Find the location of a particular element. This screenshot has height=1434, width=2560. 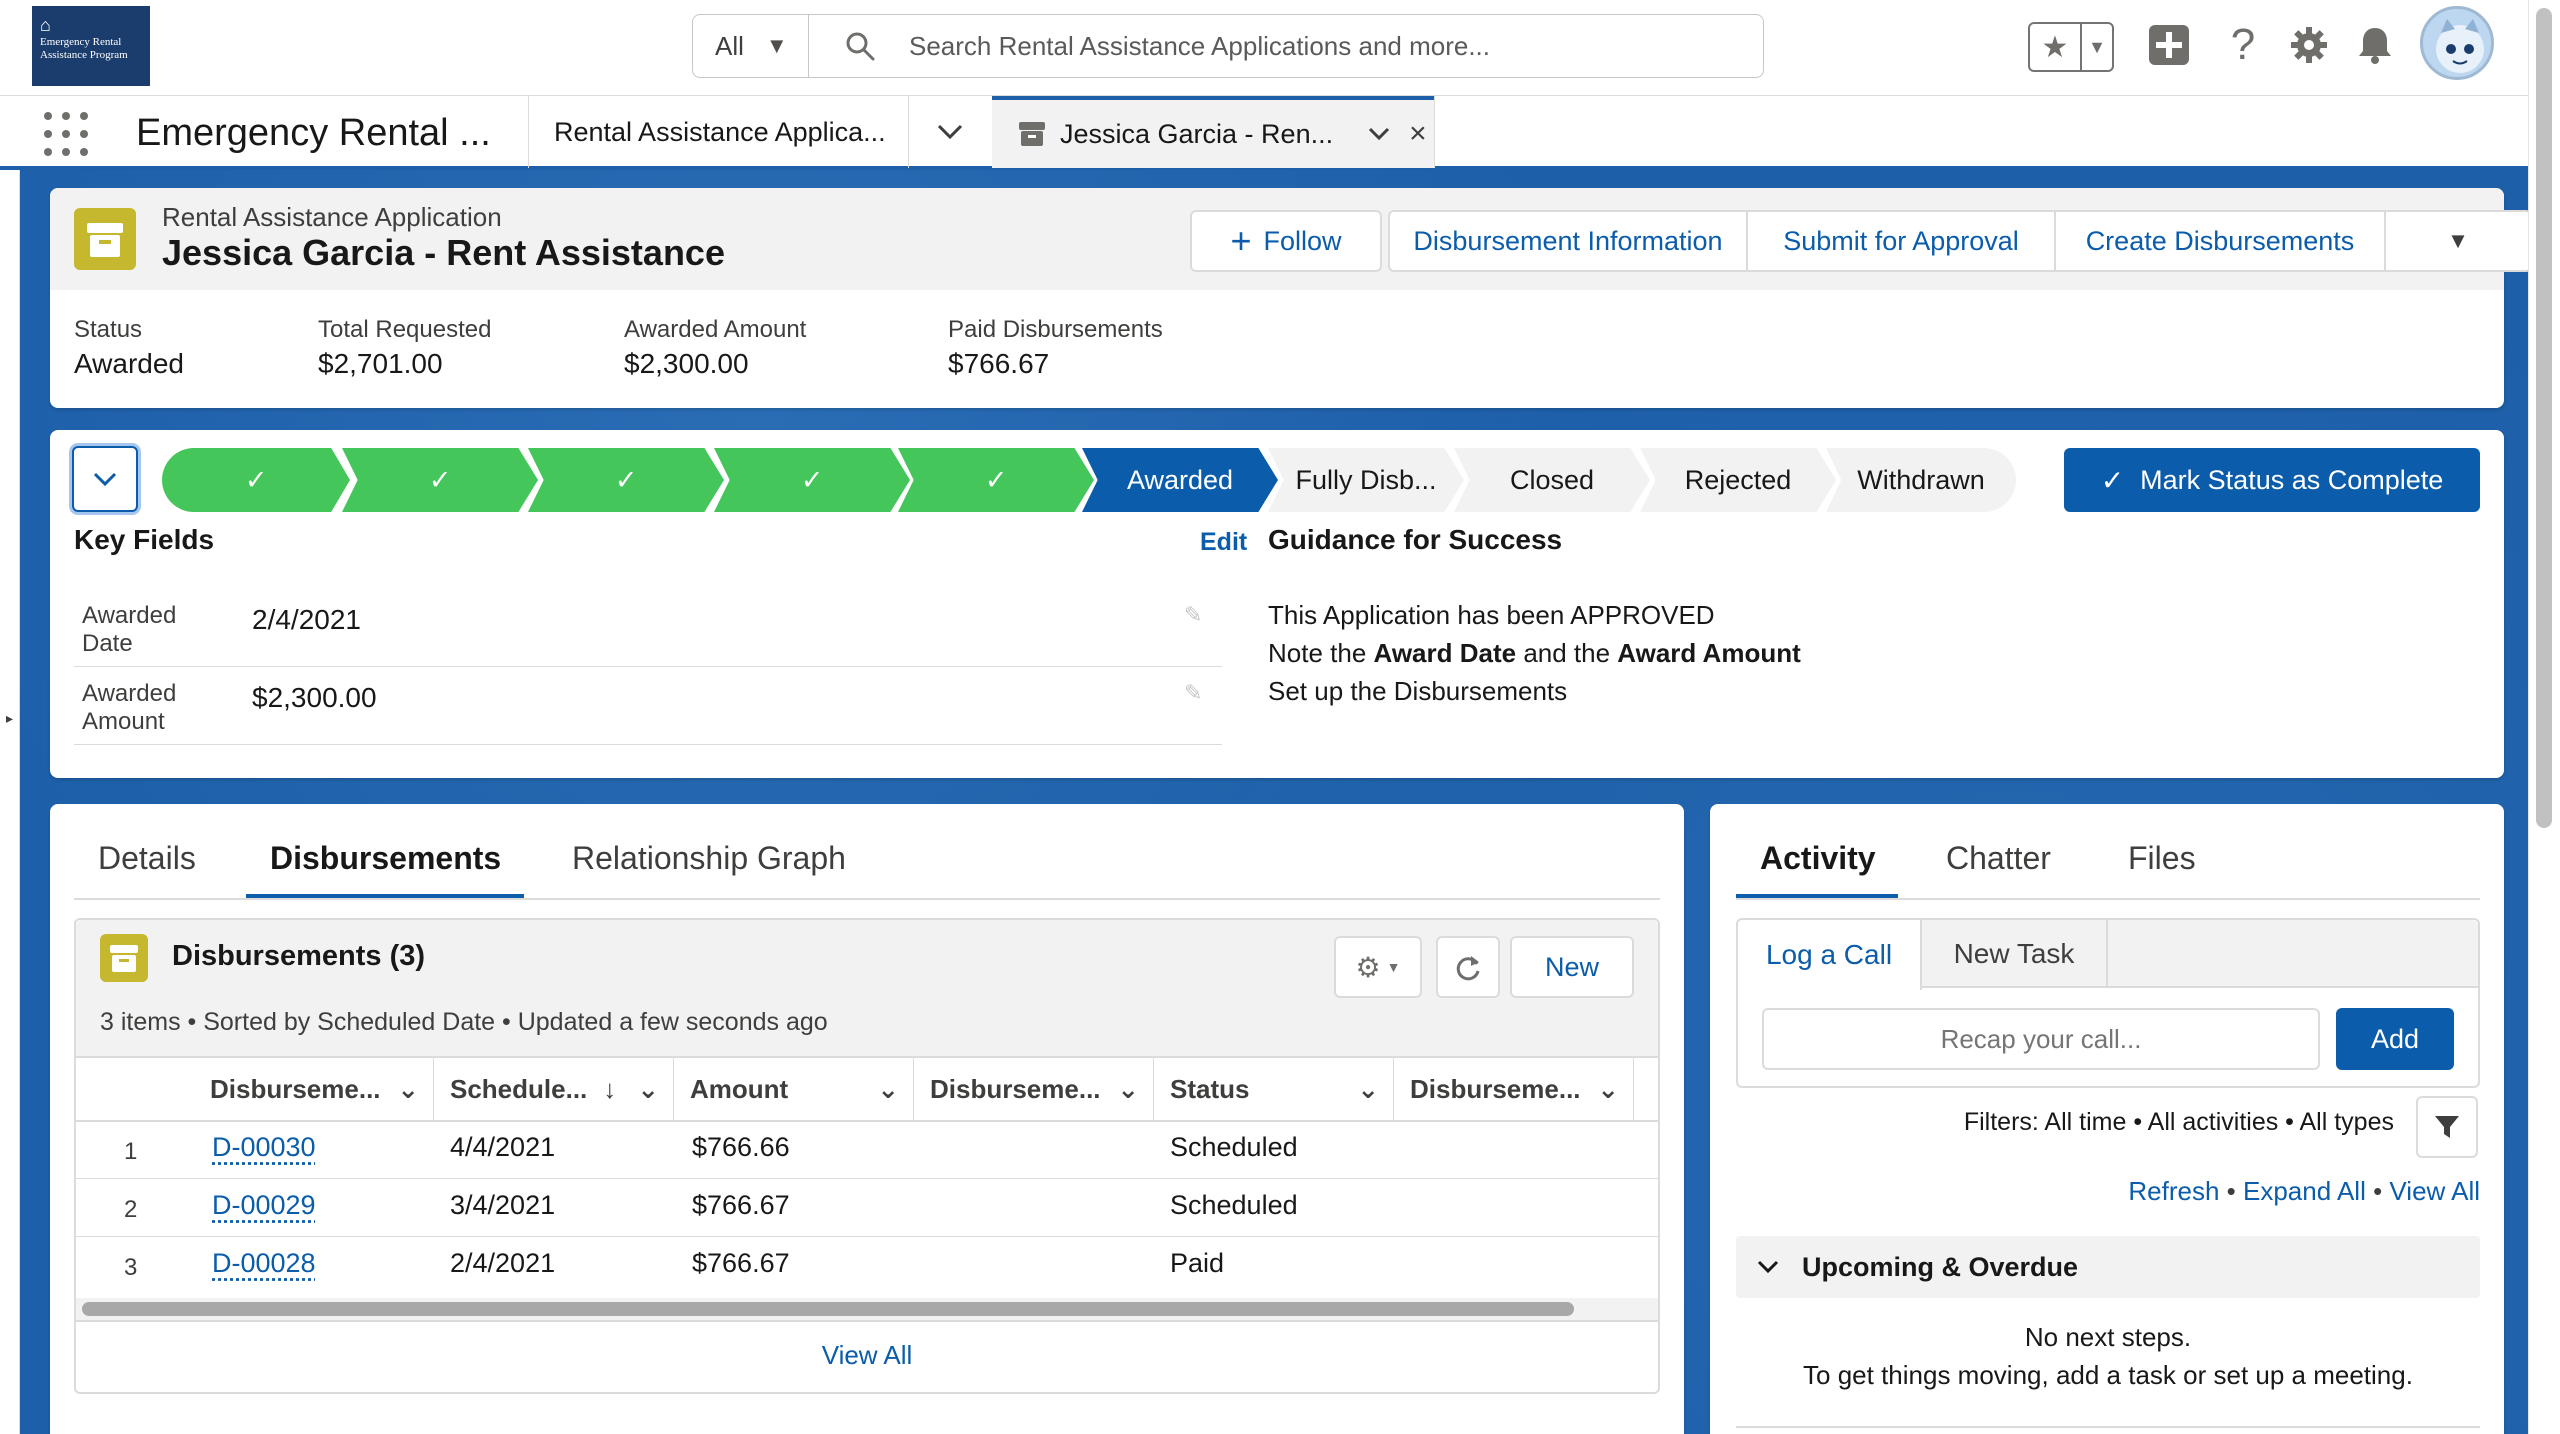

record-icon is located at coordinates (105, 239).